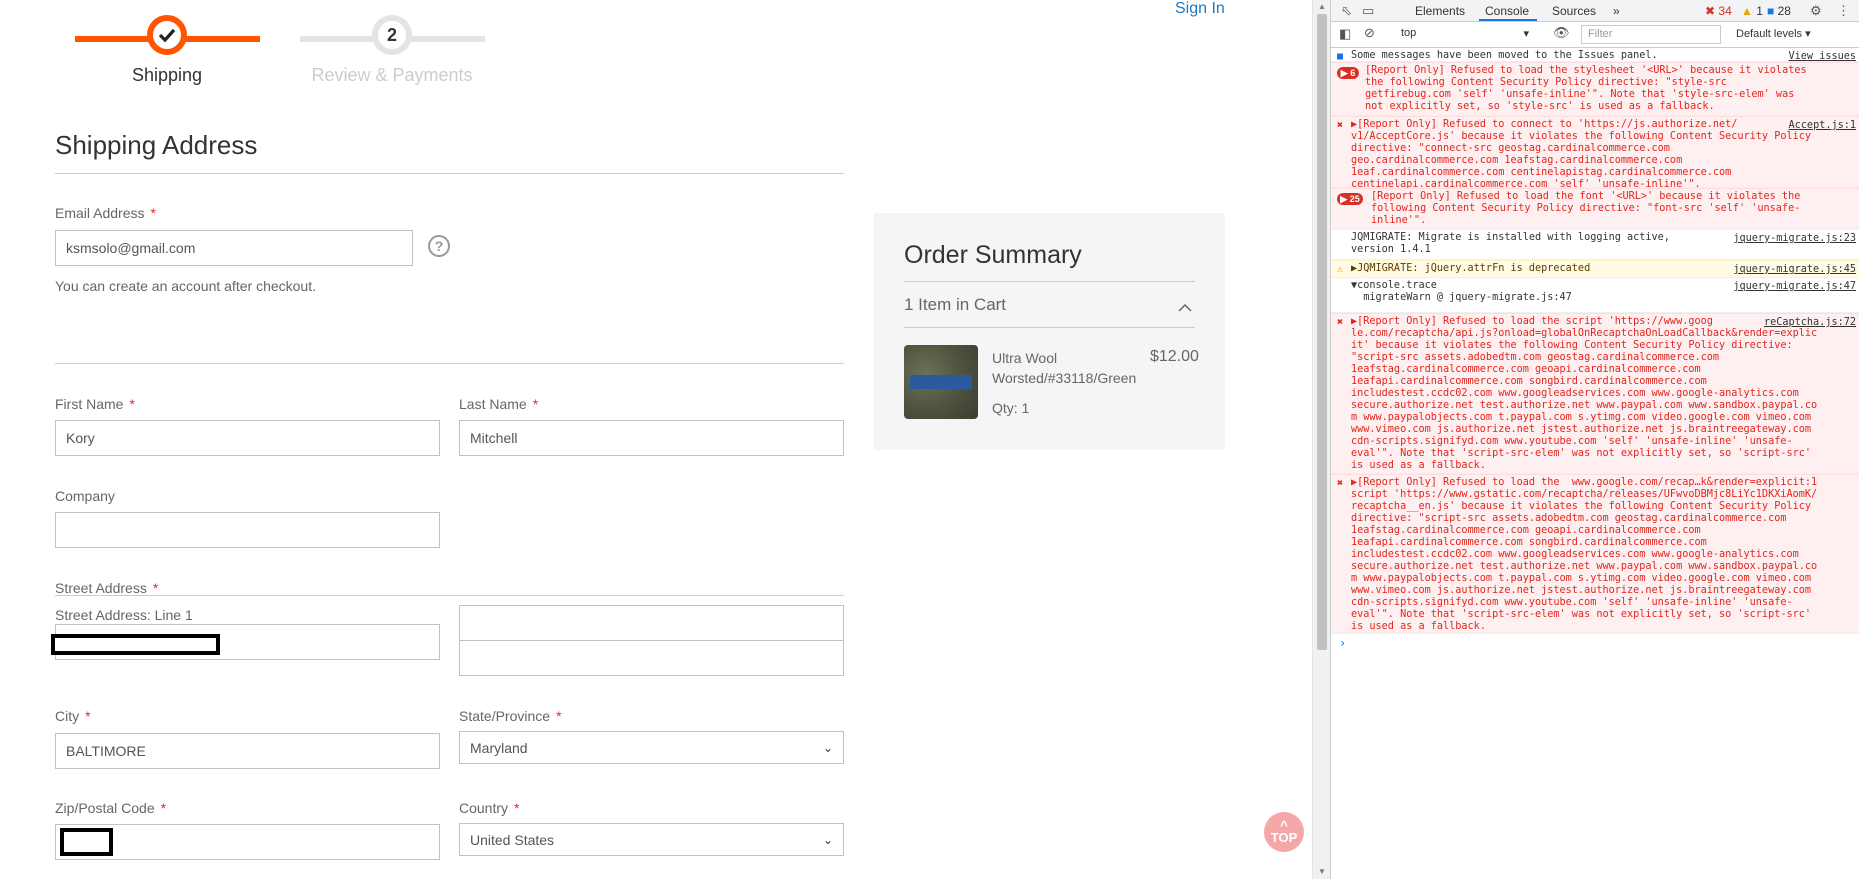 This screenshot has width=1859, height=879. What do you see at coordinates (512, 839) in the screenshot?
I see `country-value: United States` at bounding box center [512, 839].